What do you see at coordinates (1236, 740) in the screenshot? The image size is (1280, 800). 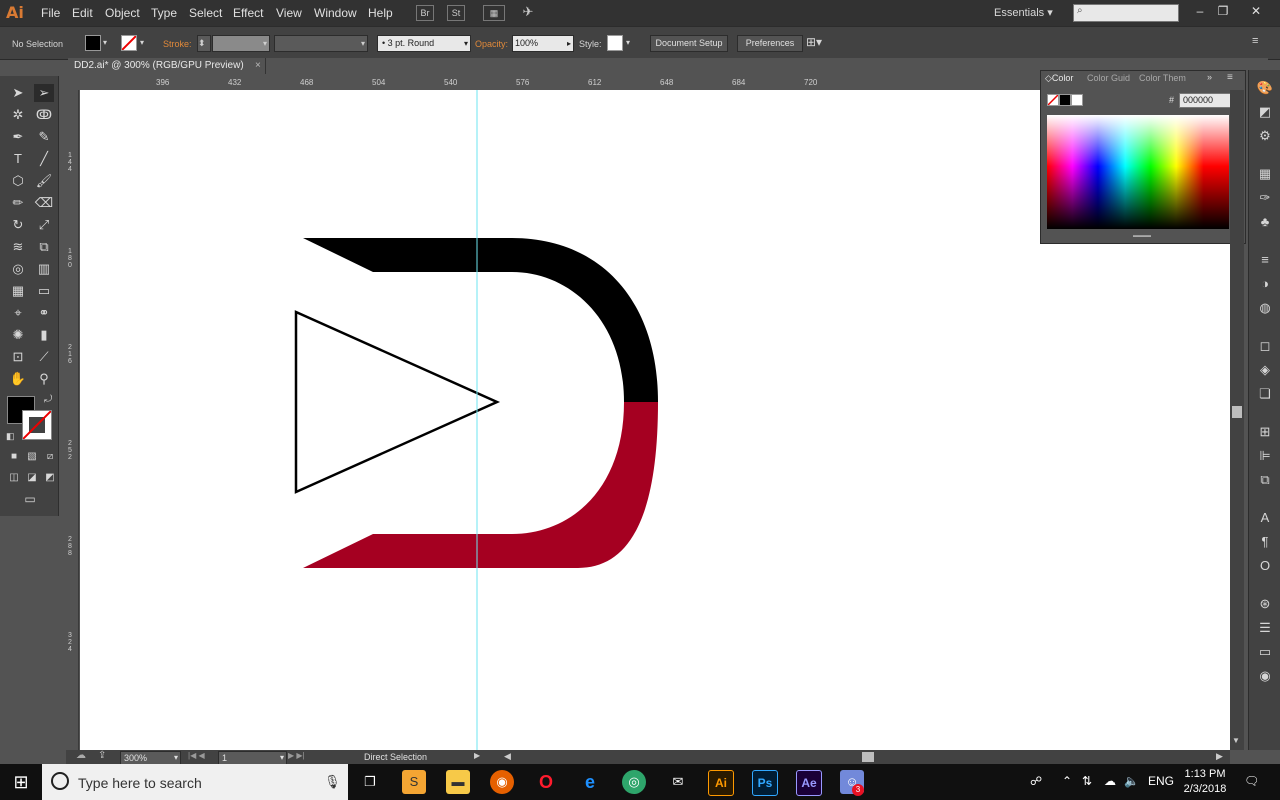 I see `scroll-down-icon: ▼` at bounding box center [1236, 740].